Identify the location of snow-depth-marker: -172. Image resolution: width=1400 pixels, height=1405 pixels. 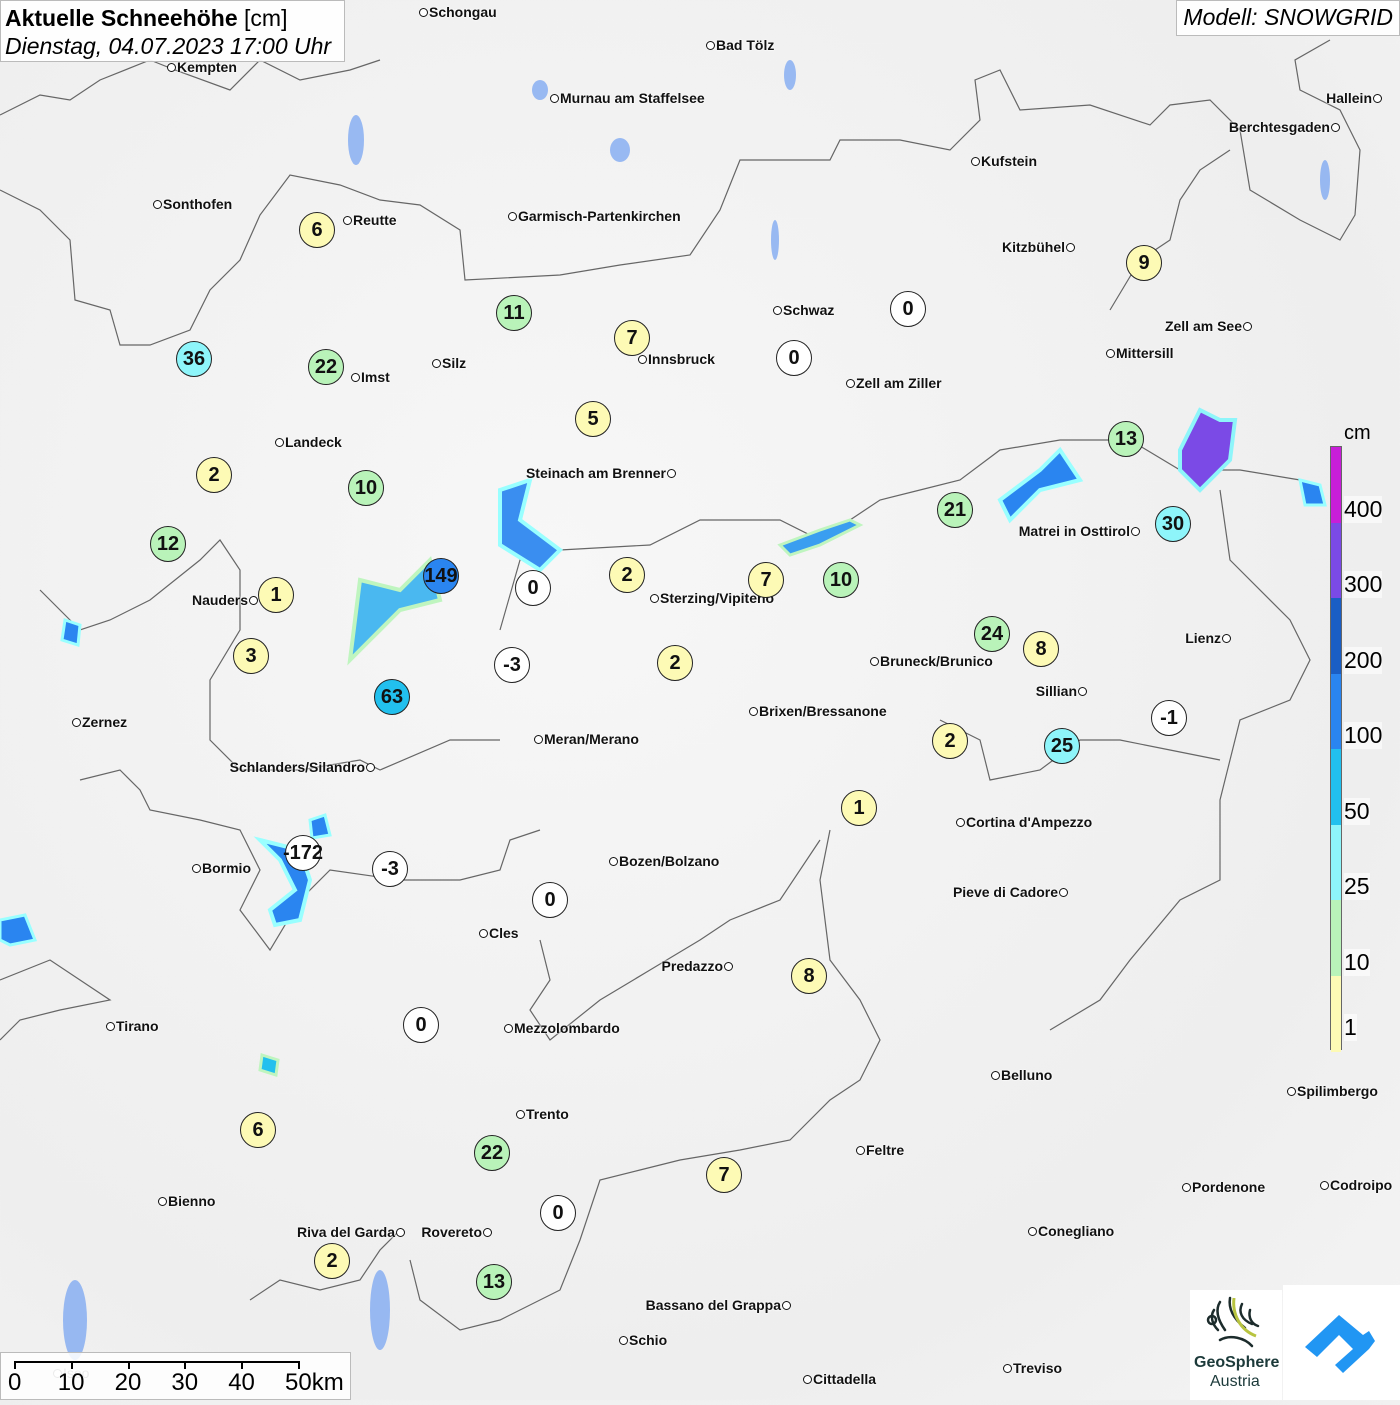
(303, 853).